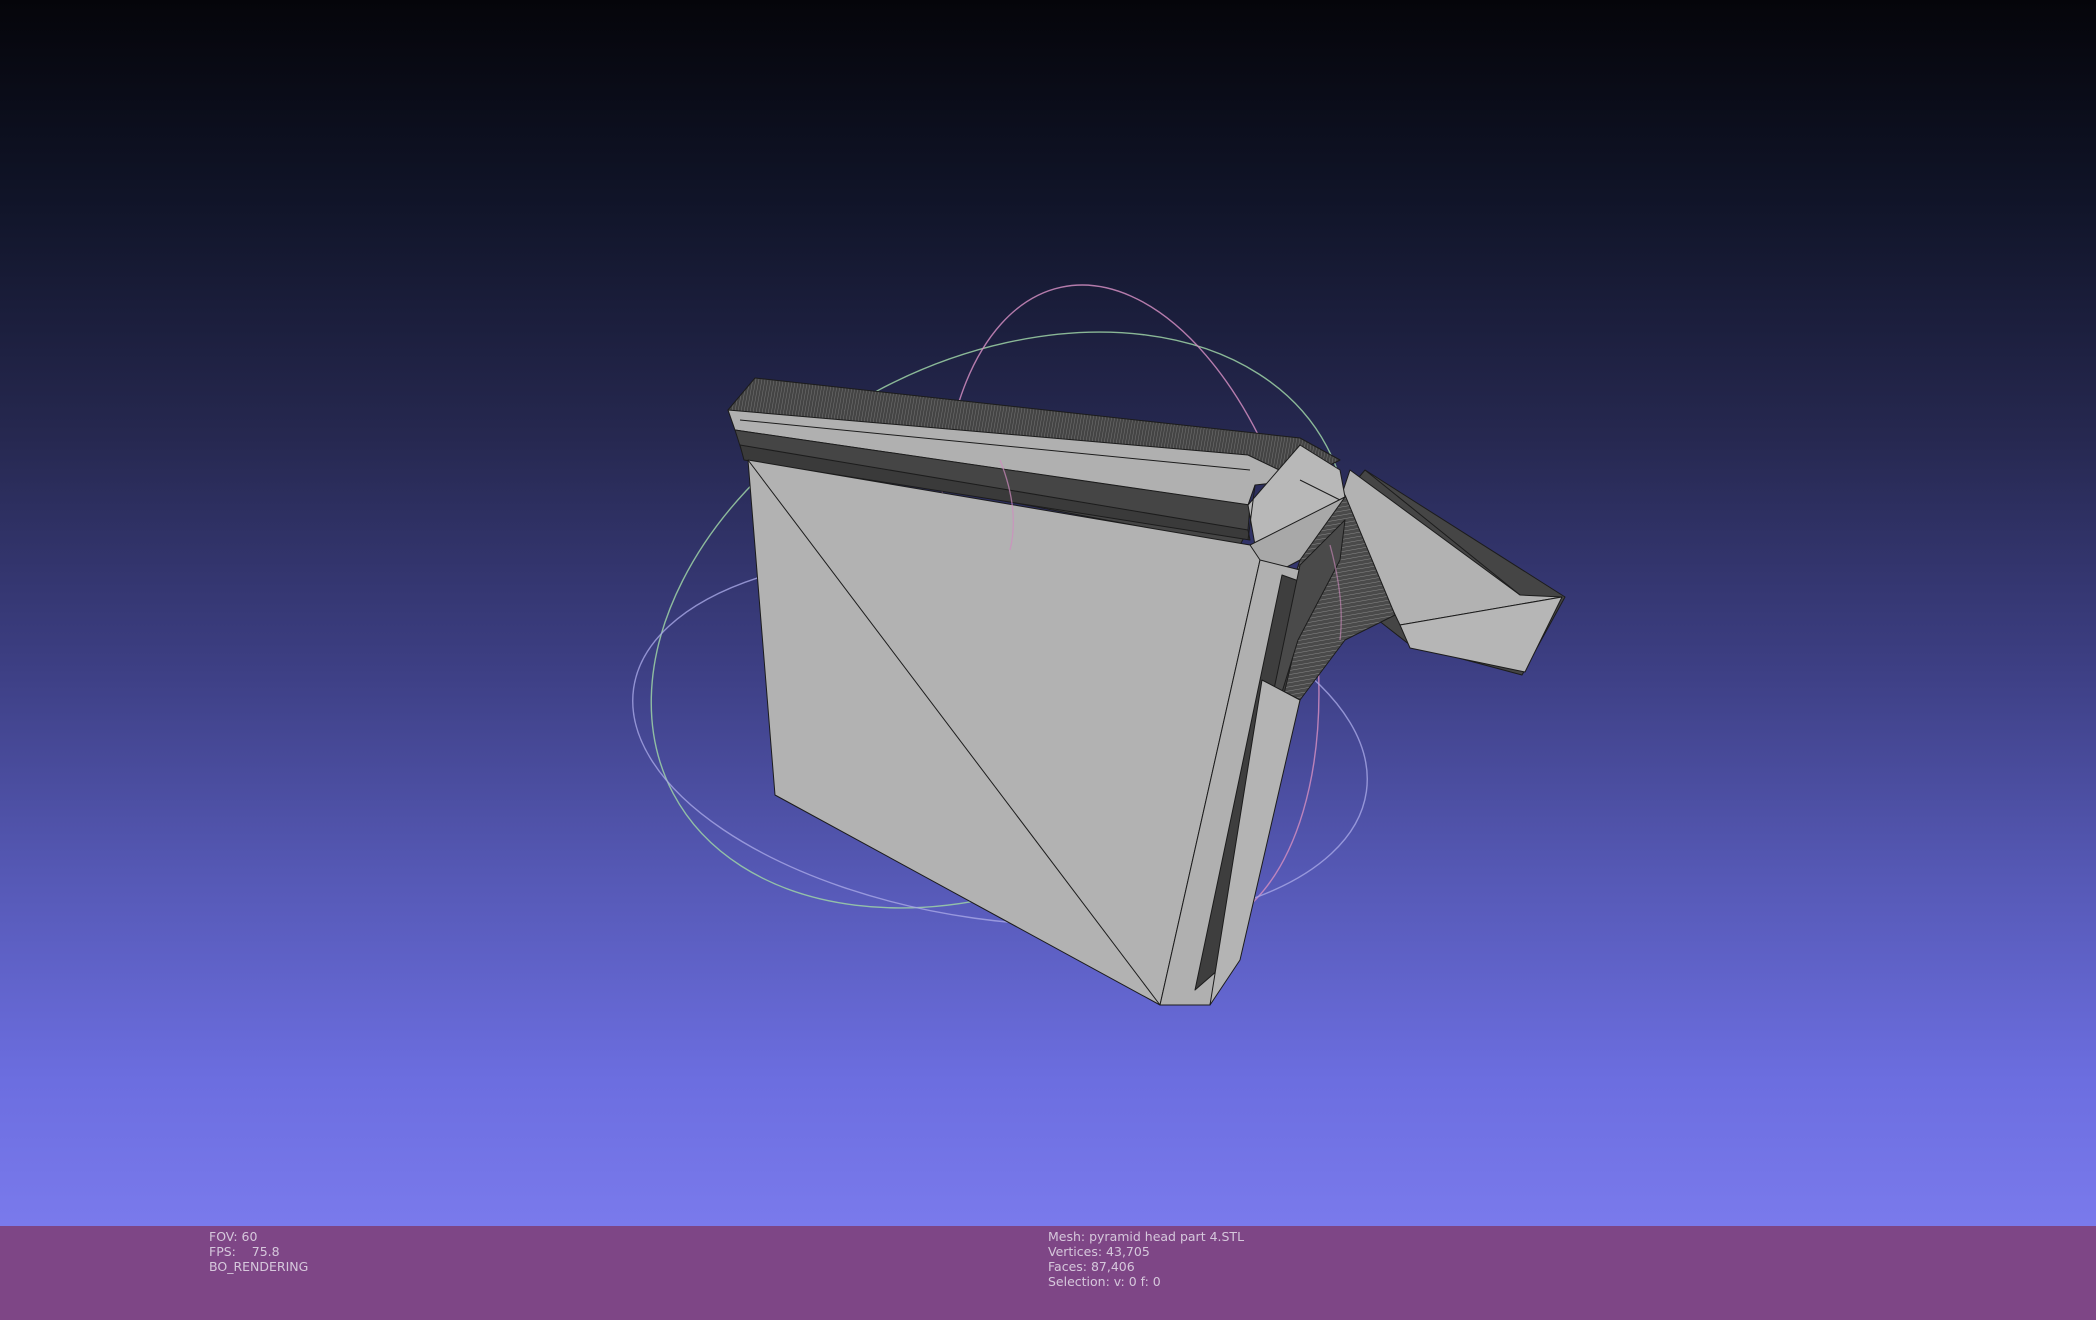 This screenshot has width=2096, height=1320. I want to click on render-stats: FOV: 60 FPS: 75.8 BO_RENDERING, so click(258, 1251).